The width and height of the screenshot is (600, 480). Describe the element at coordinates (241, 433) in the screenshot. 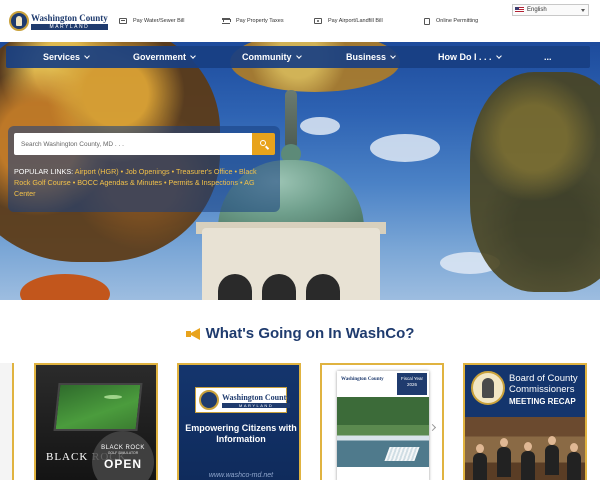

I see `card-headline: Empowering Citizens with Information` at that location.